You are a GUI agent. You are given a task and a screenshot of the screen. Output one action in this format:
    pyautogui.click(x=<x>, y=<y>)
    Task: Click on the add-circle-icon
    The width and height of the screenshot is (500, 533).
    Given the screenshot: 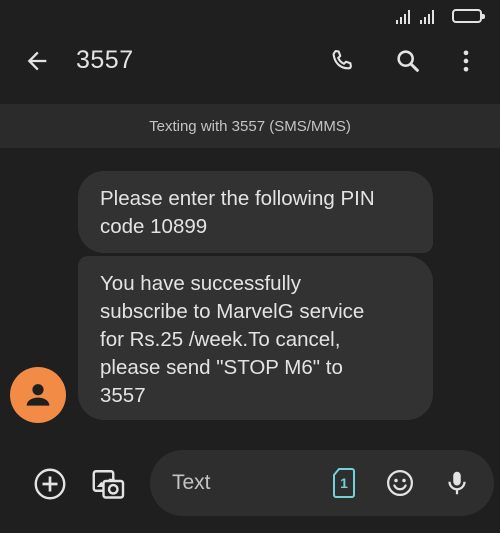 What is the action you would take?
    pyautogui.click(x=50, y=484)
    